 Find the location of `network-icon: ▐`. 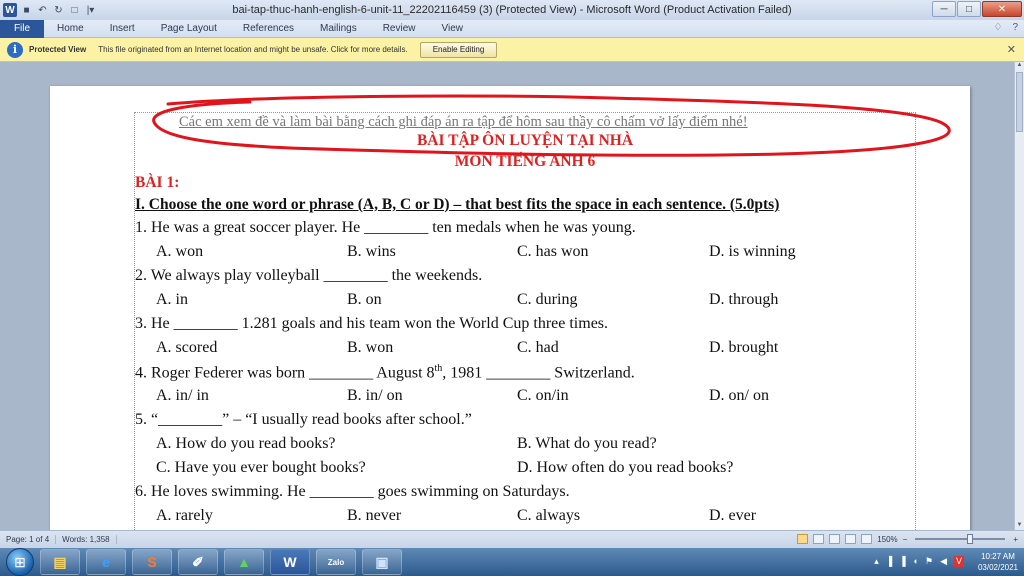

network-icon: ▐ is located at coordinates (889, 561).